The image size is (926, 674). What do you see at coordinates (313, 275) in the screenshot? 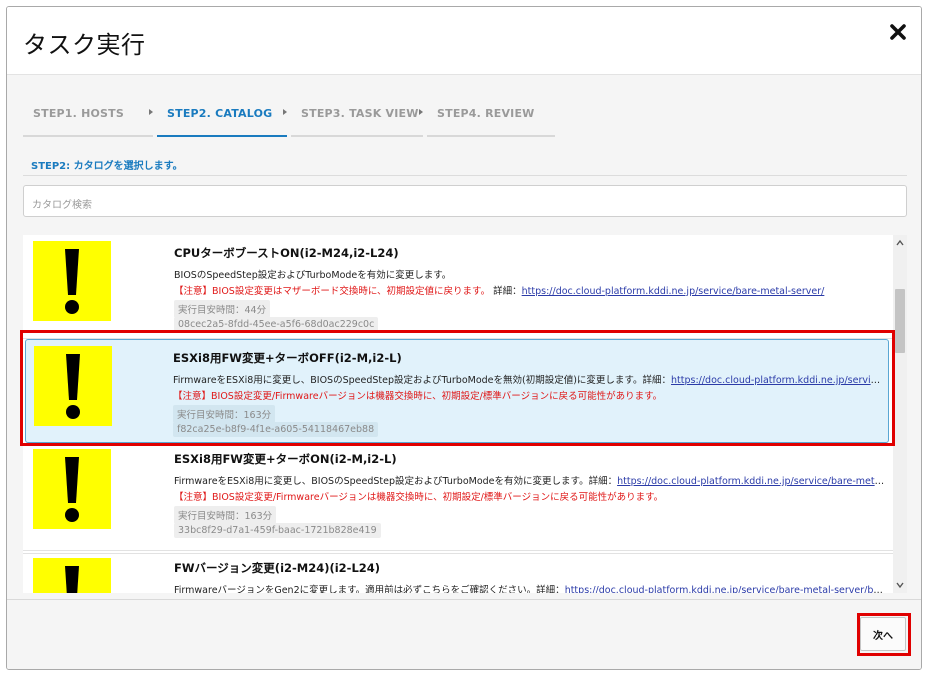
I see `item-description: BIOSのSpeedStep設定およびTurboModeを有効に変更します。` at bounding box center [313, 275].